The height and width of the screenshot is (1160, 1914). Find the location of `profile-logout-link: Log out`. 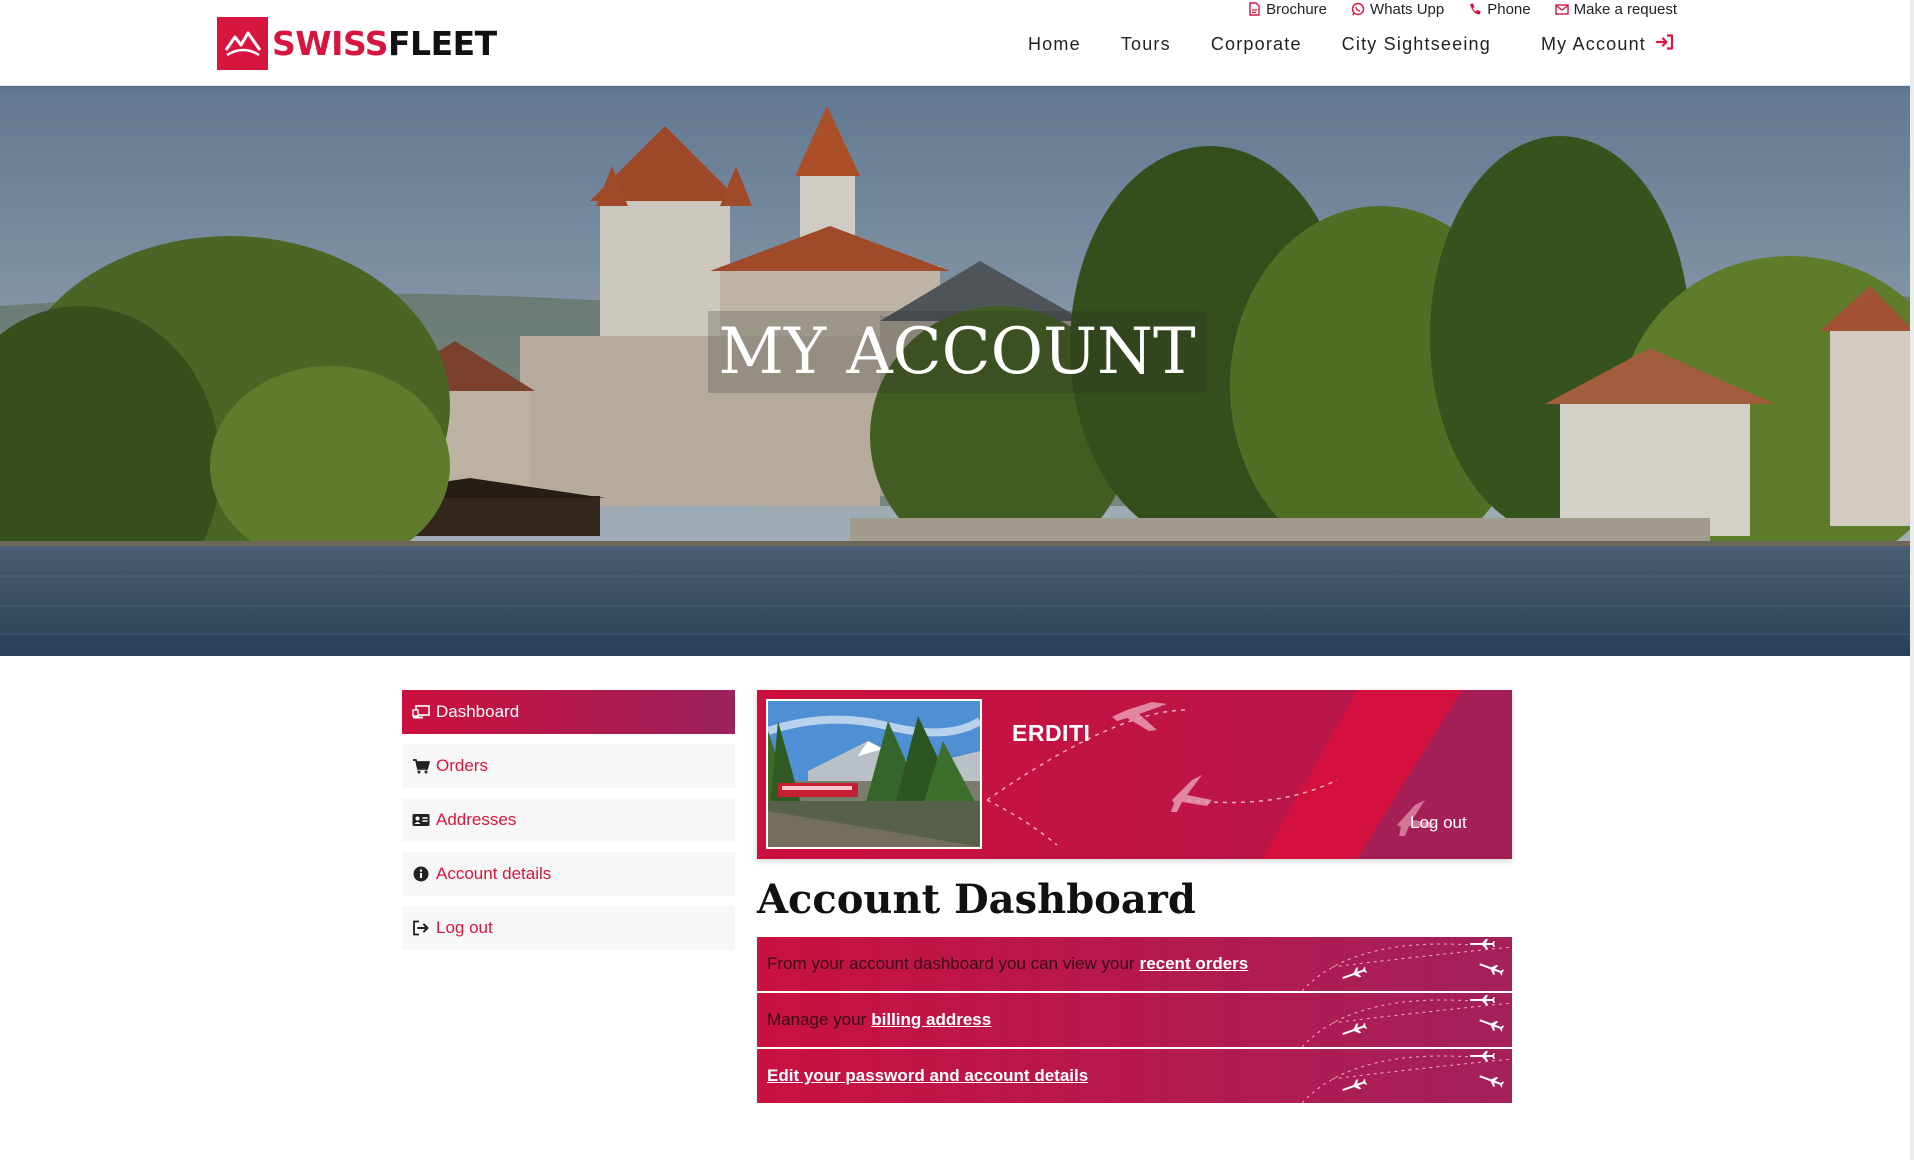

profile-logout-link: Log out is located at coordinates (1438, 823).